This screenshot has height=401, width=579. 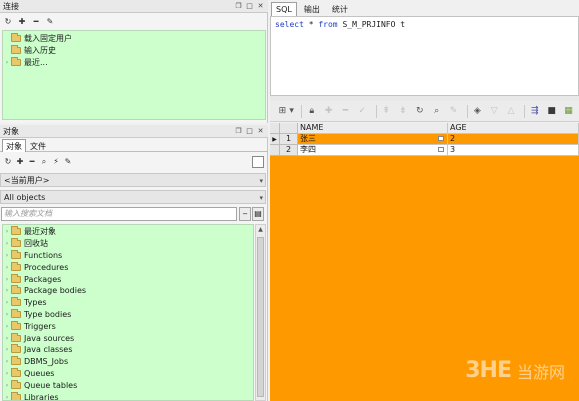 What do you see at coordinates (513, 150) in the screenshot?
I see `cell-age: 3` at bounding box center [513, 150].